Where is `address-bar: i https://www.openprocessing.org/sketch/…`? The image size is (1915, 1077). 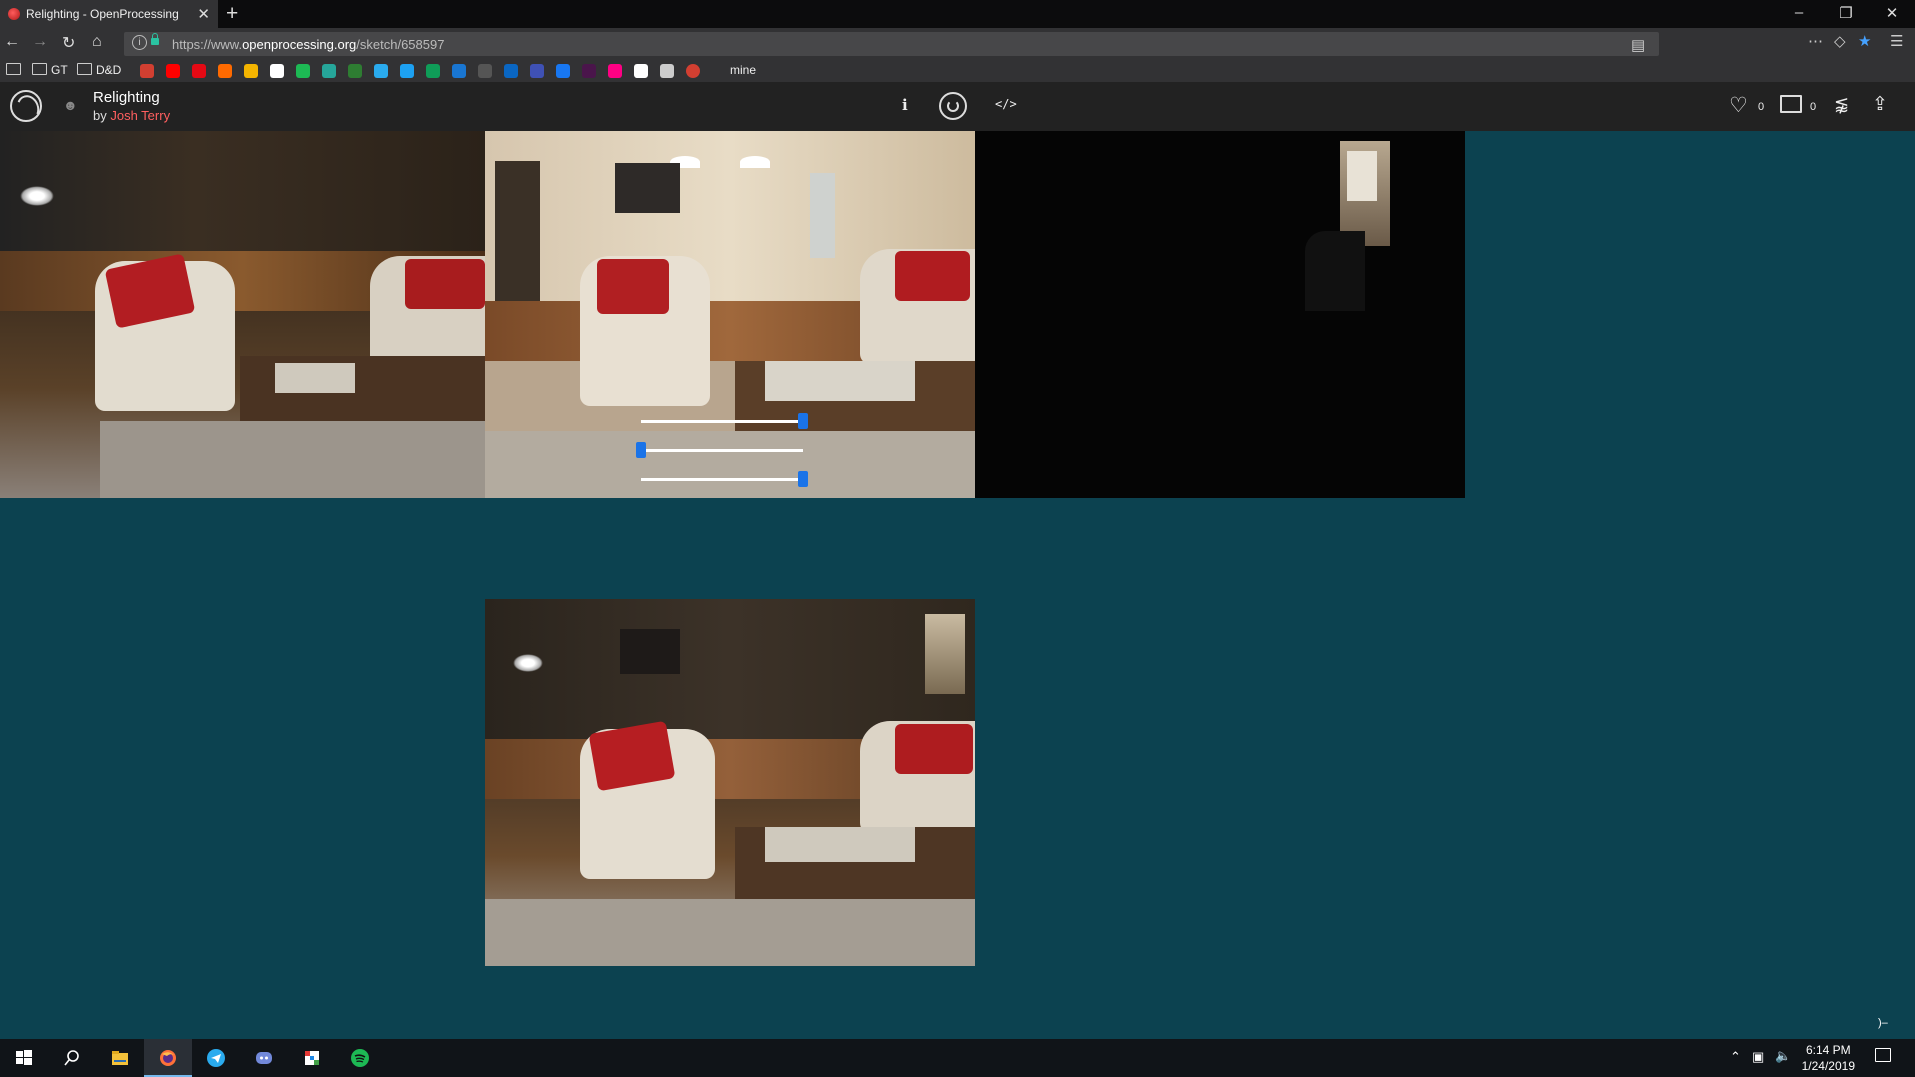
address-bar: i https://www.openprocessing.org/sketch/… is located at coordinates (891, 44).